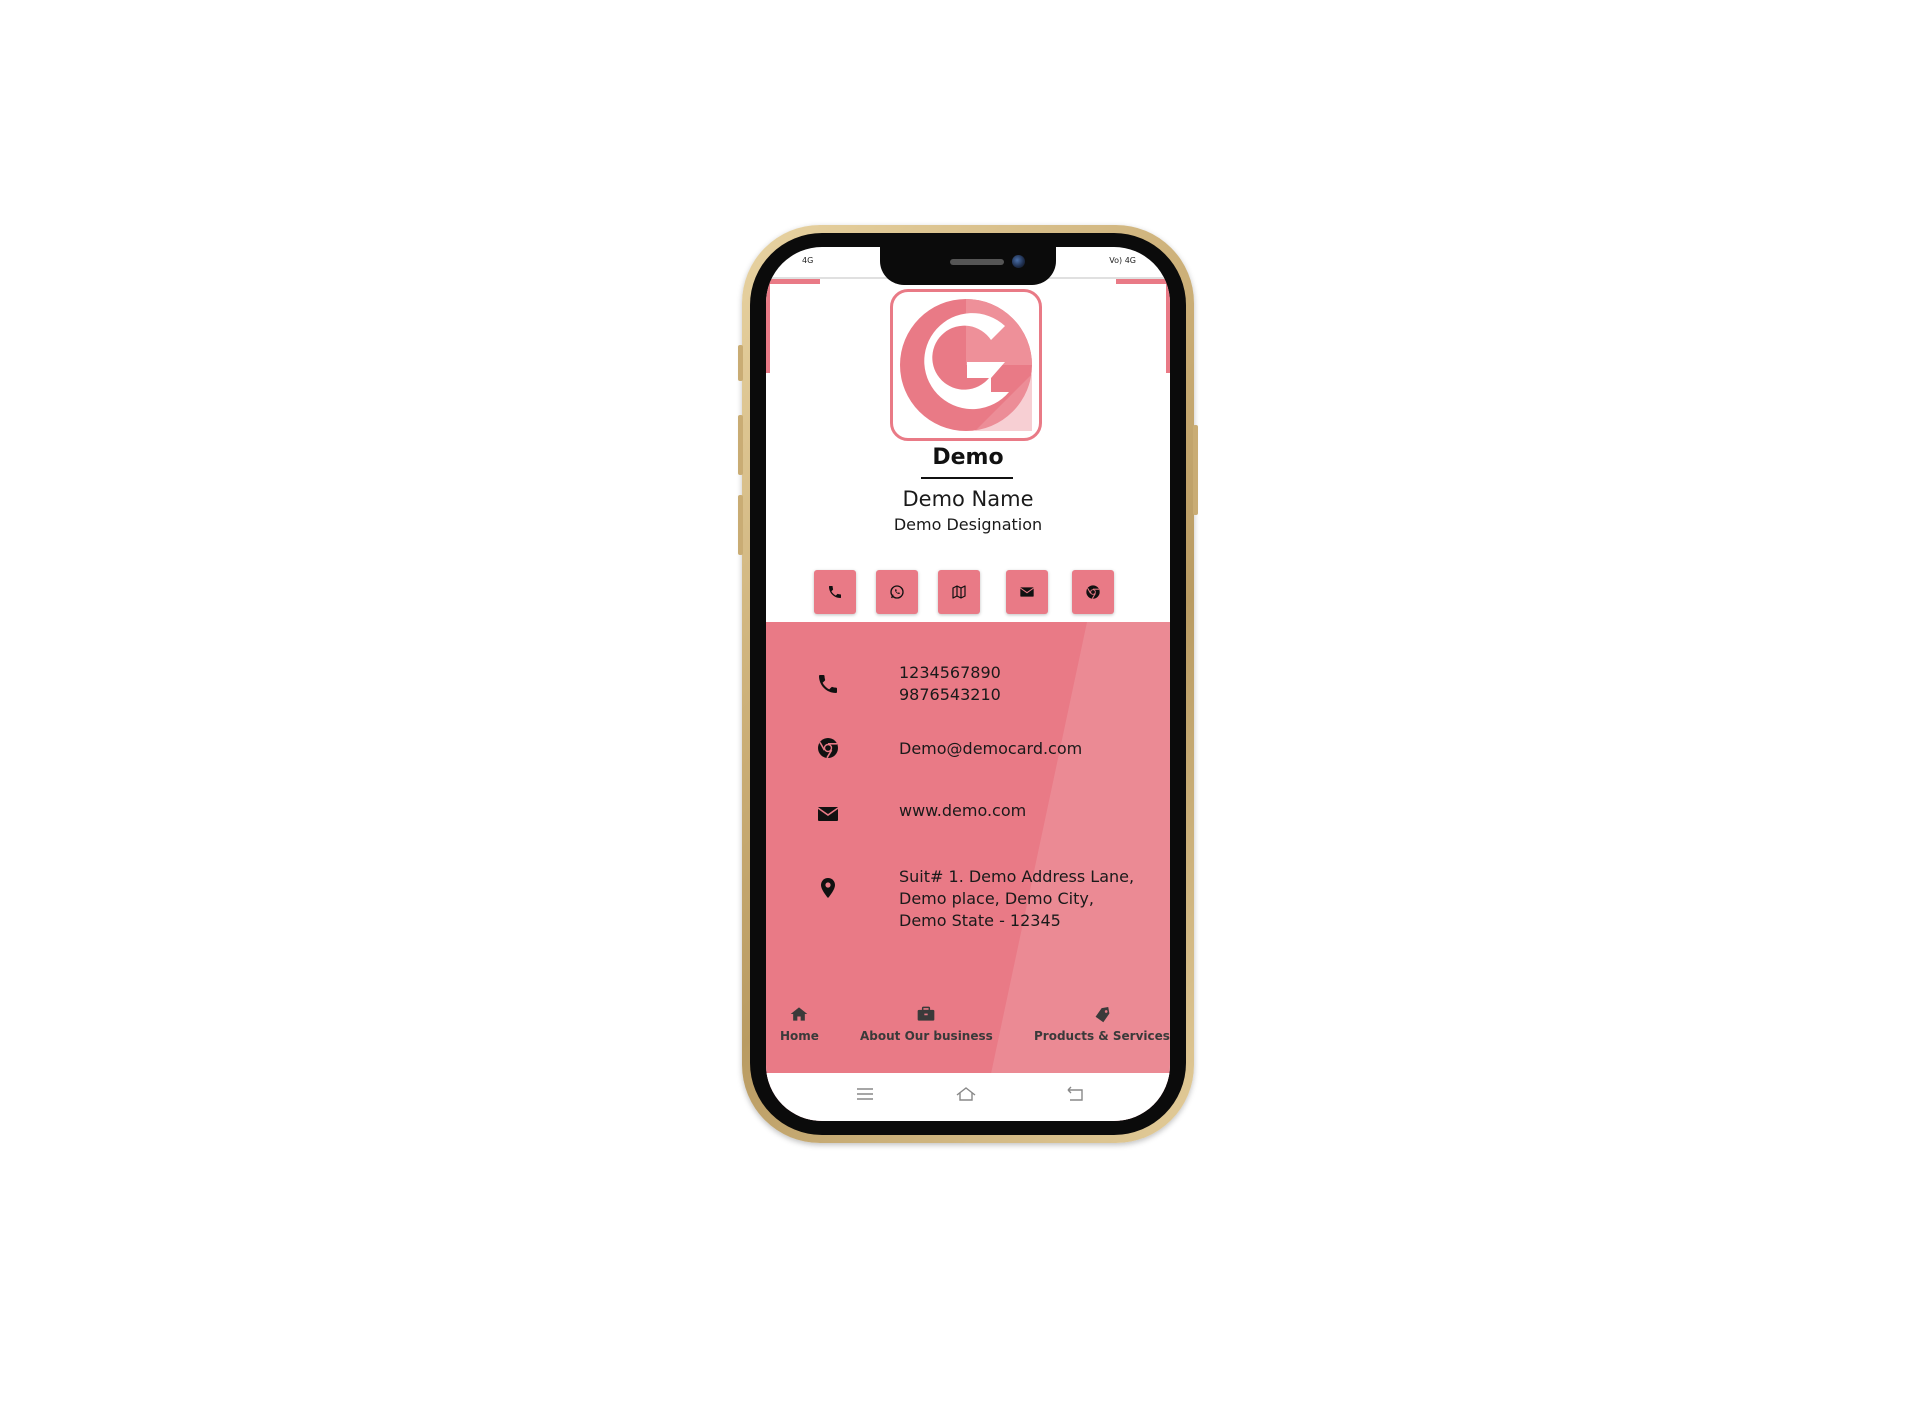 Image resolution: width=1920 pixels, height=1415 pixels. What do you see at coordinates (768, 326) in the screenshot?
I see `accent-strip-left` at bounding box center [768, 326].